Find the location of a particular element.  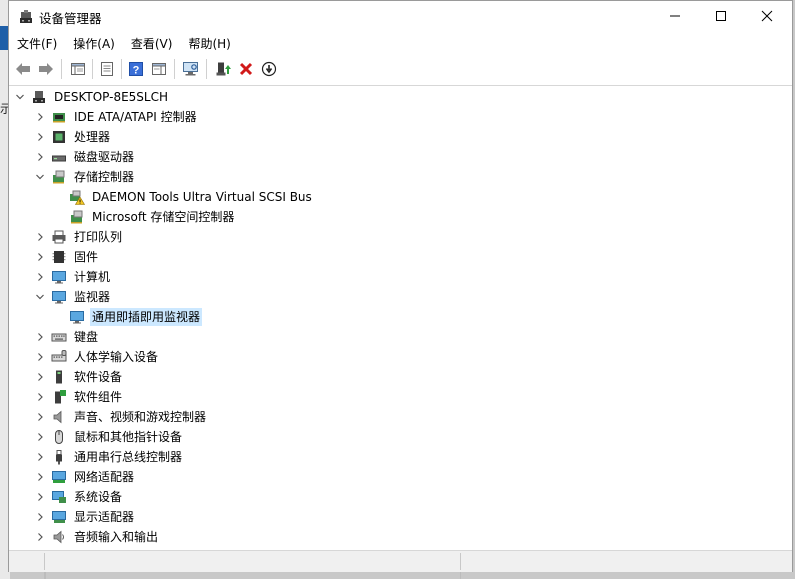

tree-child-pnp-monitor: 通用即插即用监视器 is located at coordinates (136, 317).